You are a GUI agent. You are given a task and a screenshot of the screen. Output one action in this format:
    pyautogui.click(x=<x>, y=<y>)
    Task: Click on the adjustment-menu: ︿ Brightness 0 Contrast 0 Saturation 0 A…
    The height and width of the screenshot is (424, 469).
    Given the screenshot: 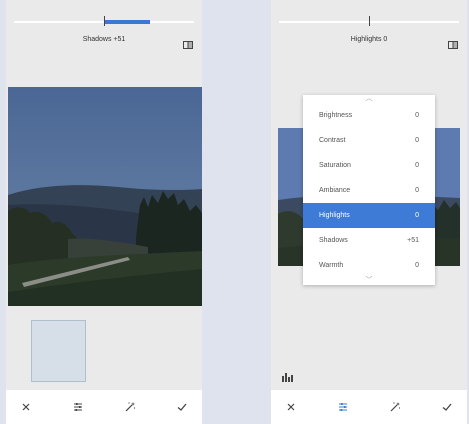 What is the action you would take?
    pyautogui.click(x=369, y=190)
    